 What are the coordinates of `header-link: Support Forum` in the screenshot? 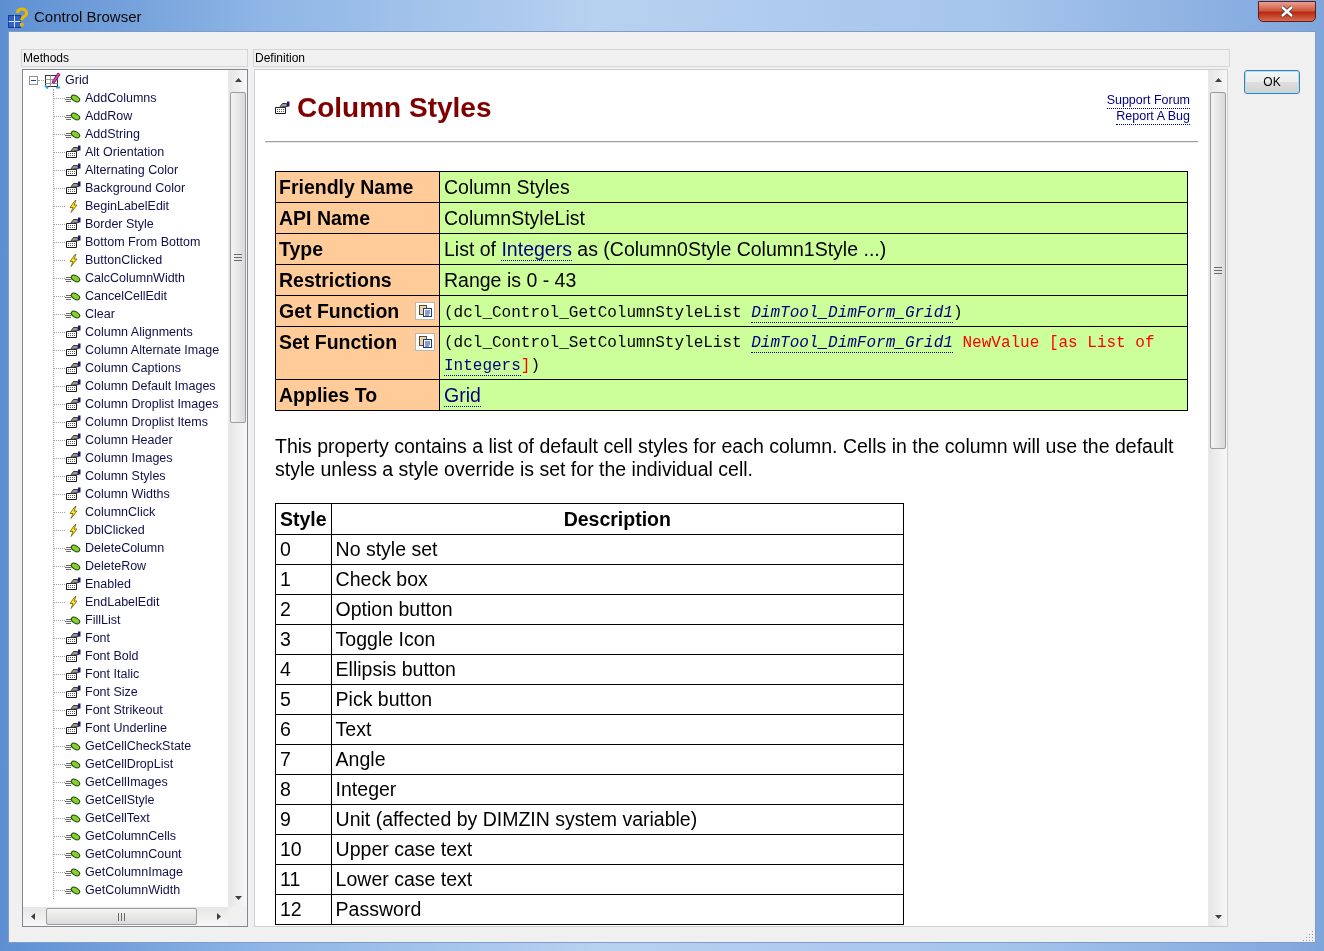 It's located at (1148, 101).